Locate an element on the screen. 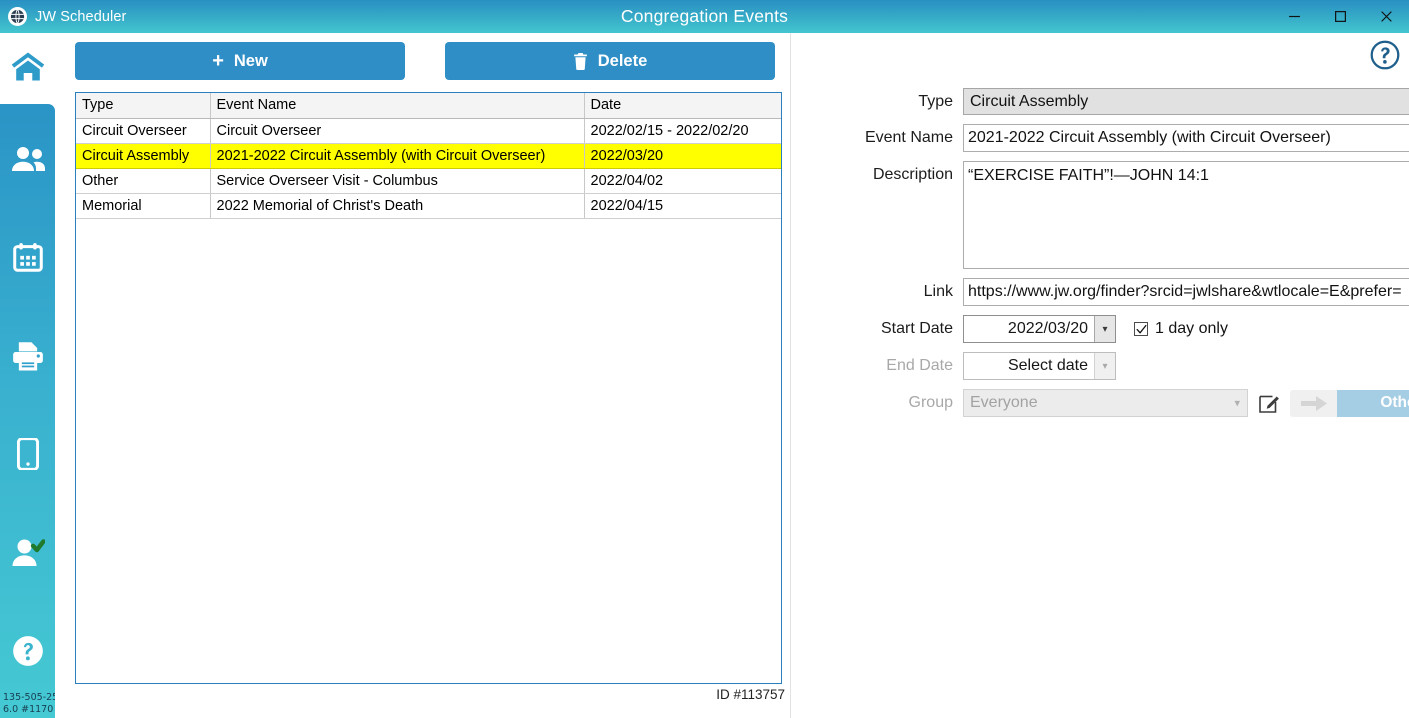 The image size is (1409, 718). description-label: Description is located at coordinates (912, 174).